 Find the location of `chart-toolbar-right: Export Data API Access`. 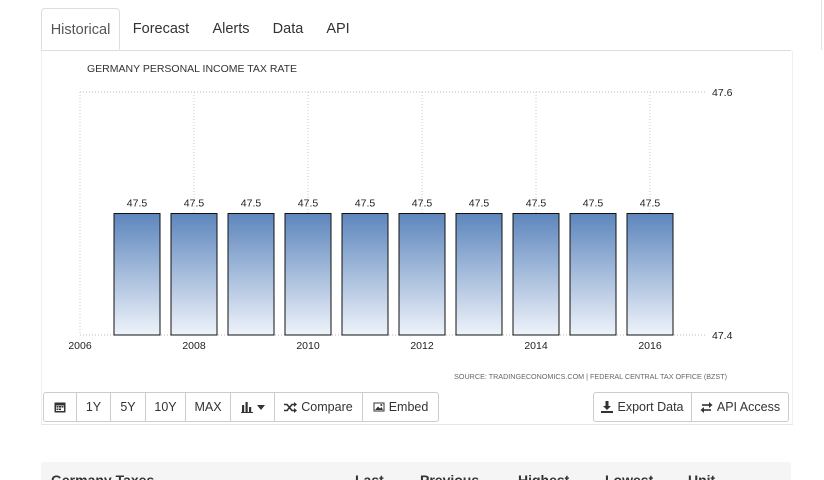

chart-toolbar-right: Export Data API Access is located at coordinates (691, 407).